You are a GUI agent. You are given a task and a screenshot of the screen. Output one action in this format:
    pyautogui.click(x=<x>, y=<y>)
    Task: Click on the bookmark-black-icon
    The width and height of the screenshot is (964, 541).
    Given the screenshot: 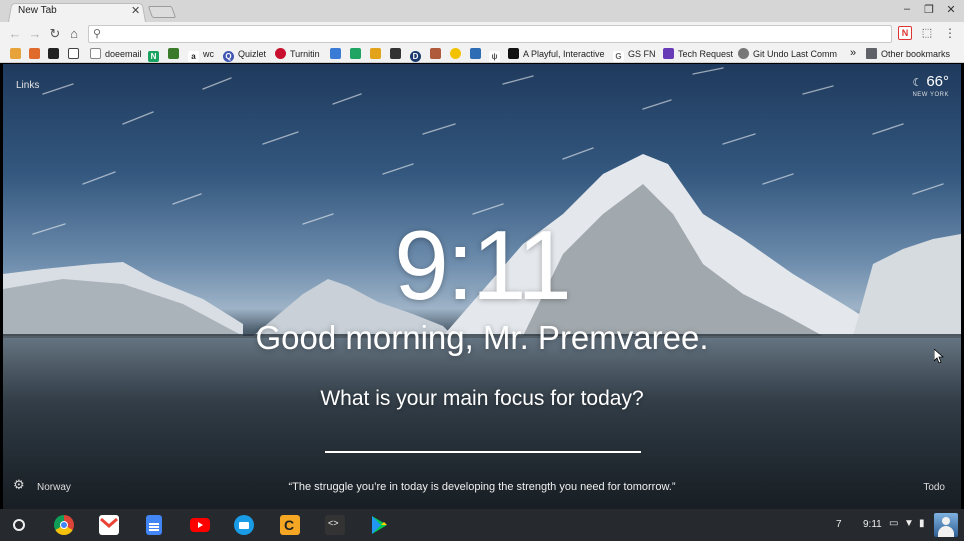 What is the action you would take?
    pyautogui.click(x=513, y=53)
    